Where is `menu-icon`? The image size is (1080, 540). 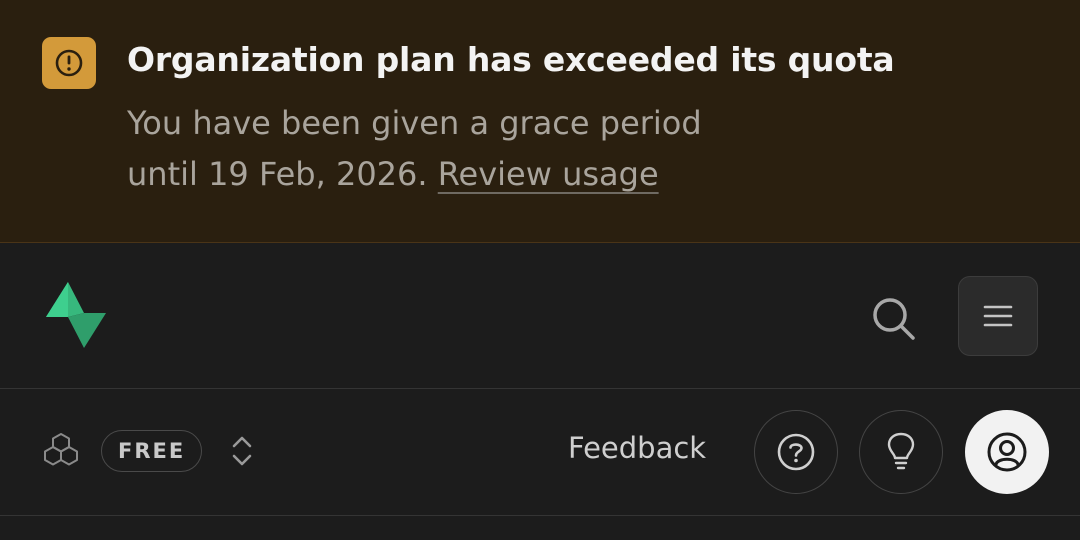
menu-icon is located at coordinates (998, 316).